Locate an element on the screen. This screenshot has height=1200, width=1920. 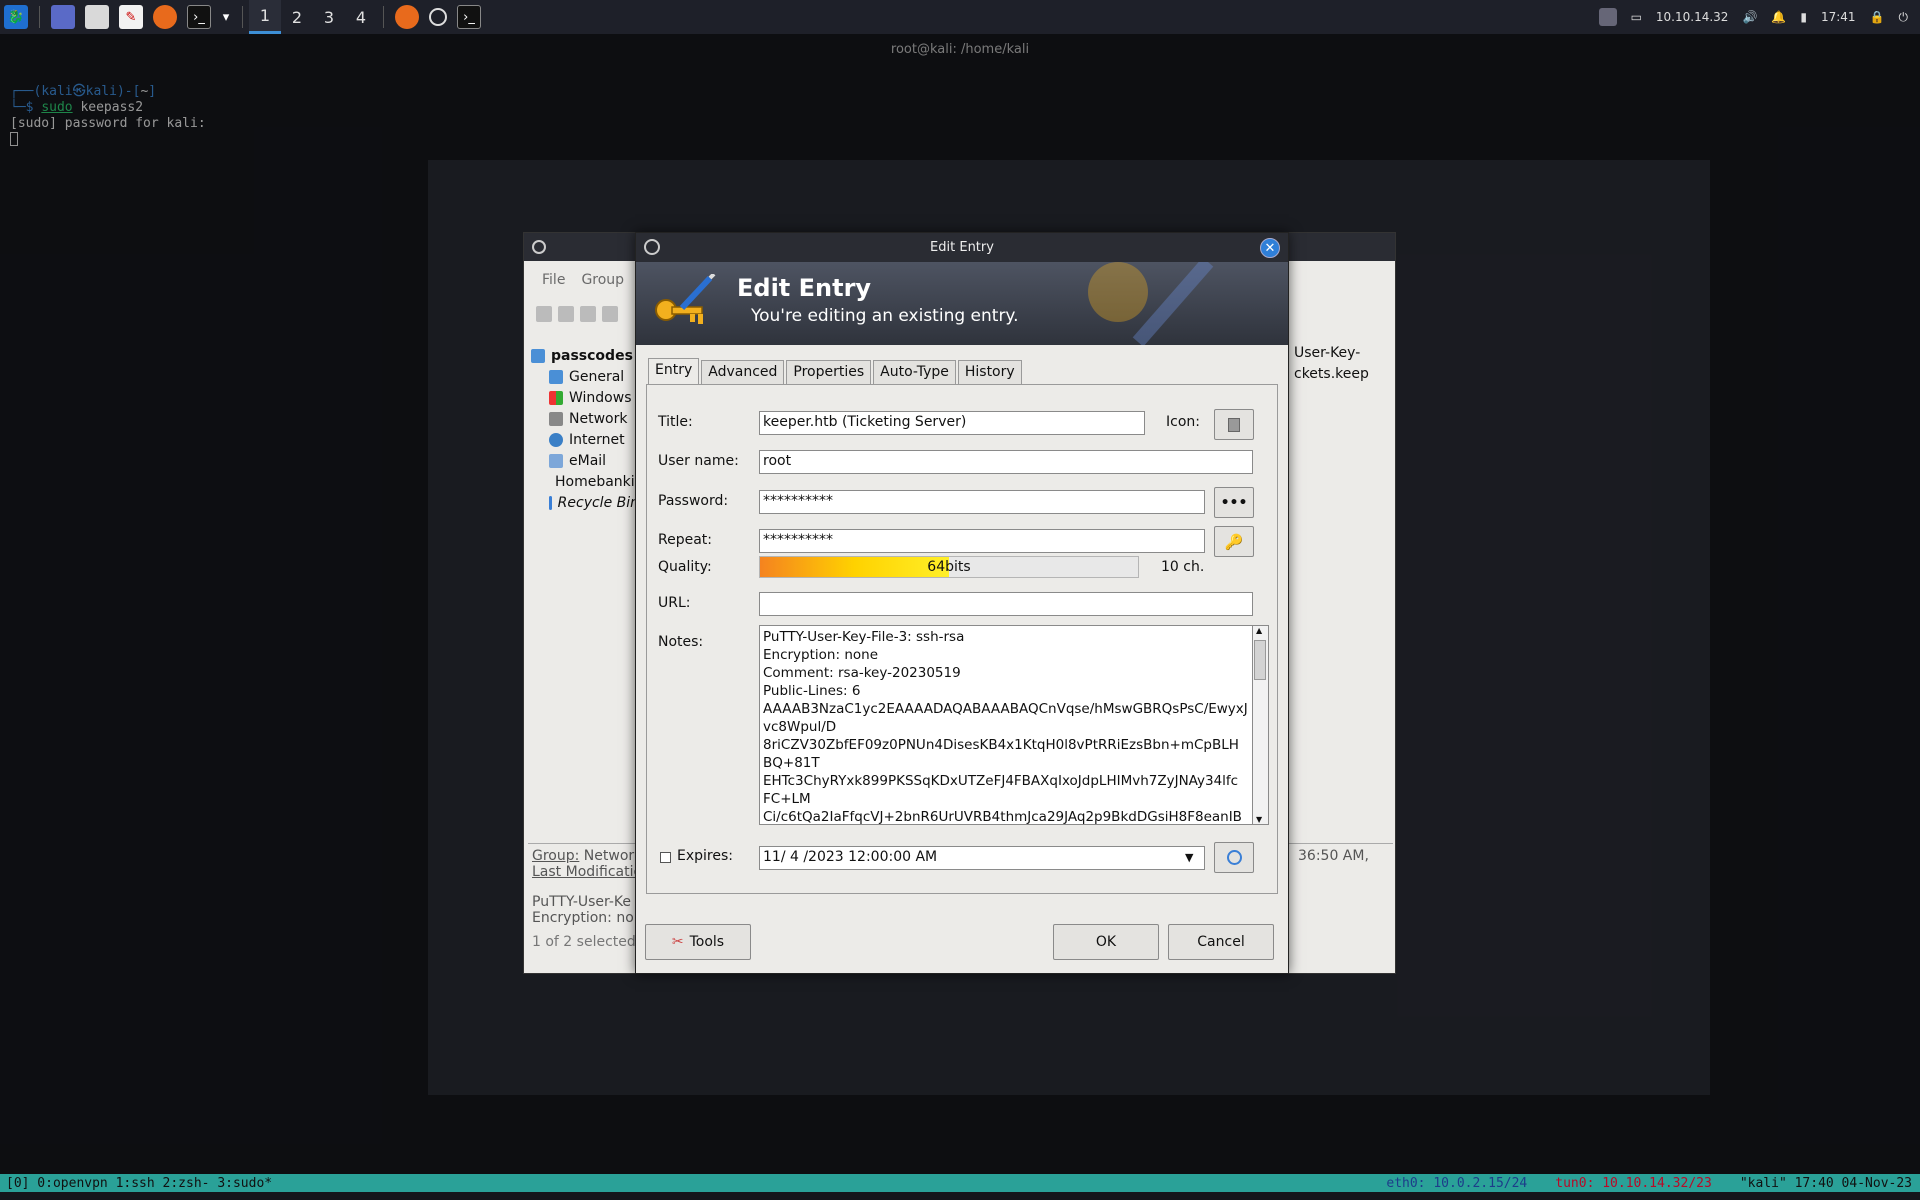
tools-button: ✂ Tools is located at coordinates (698, 942).